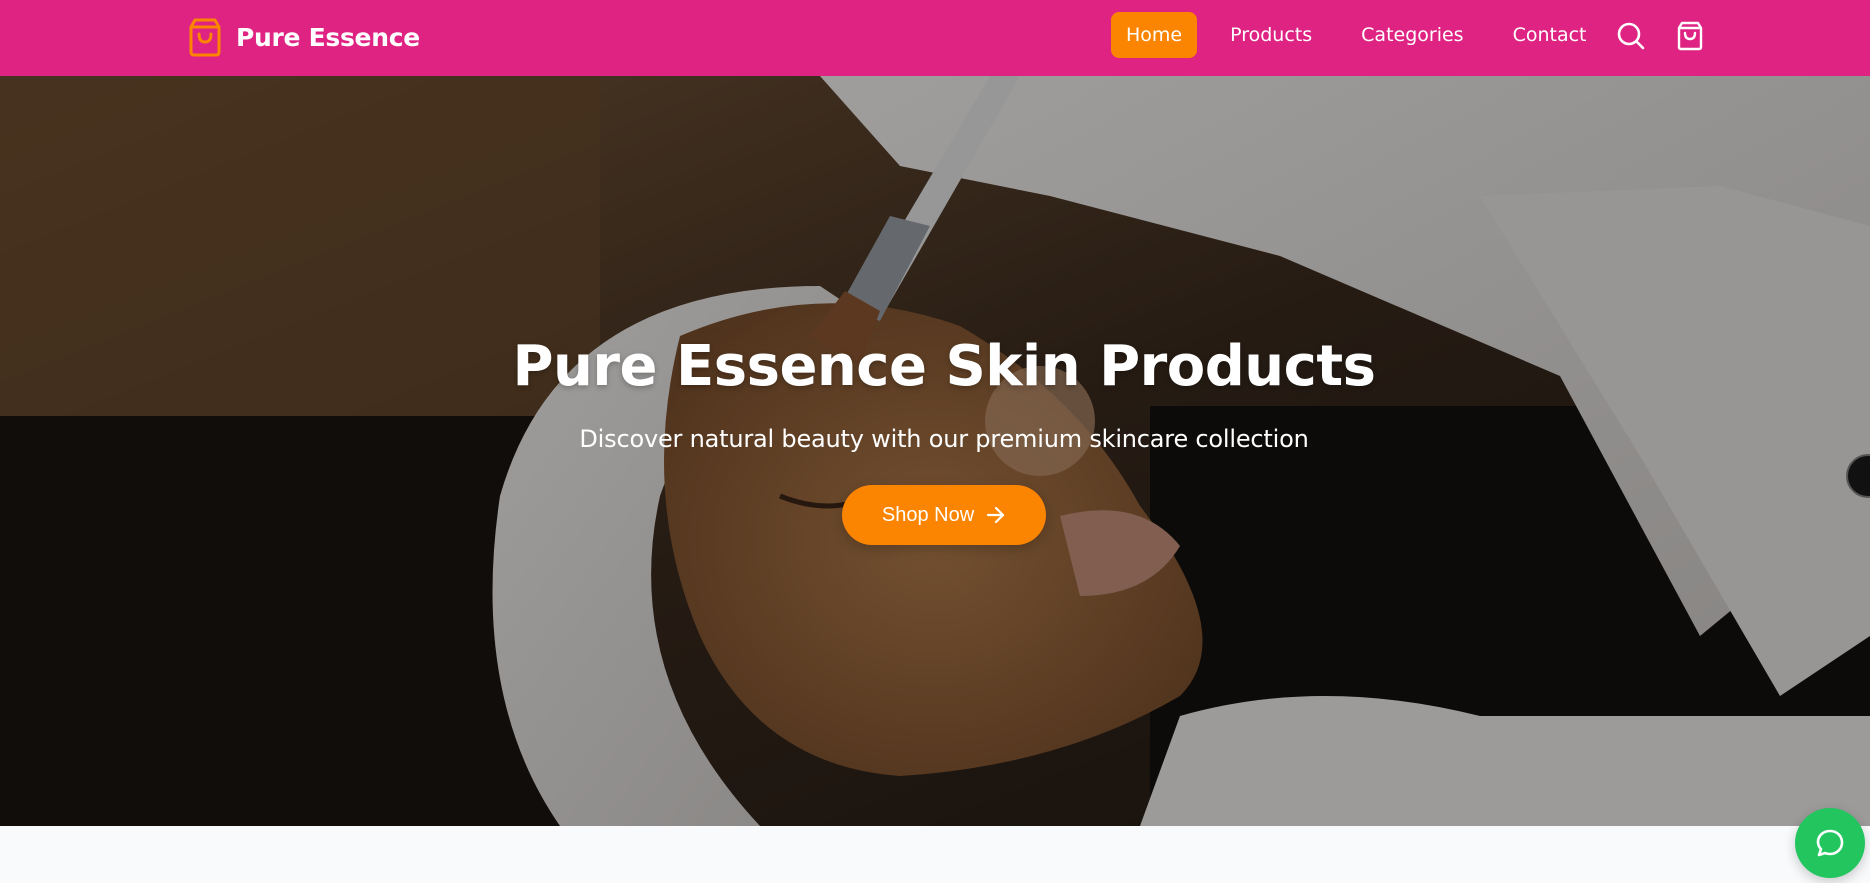  Describe the element at coordinates (996, 515) in the screenshot. I see `arrow-right-icon` at that location.